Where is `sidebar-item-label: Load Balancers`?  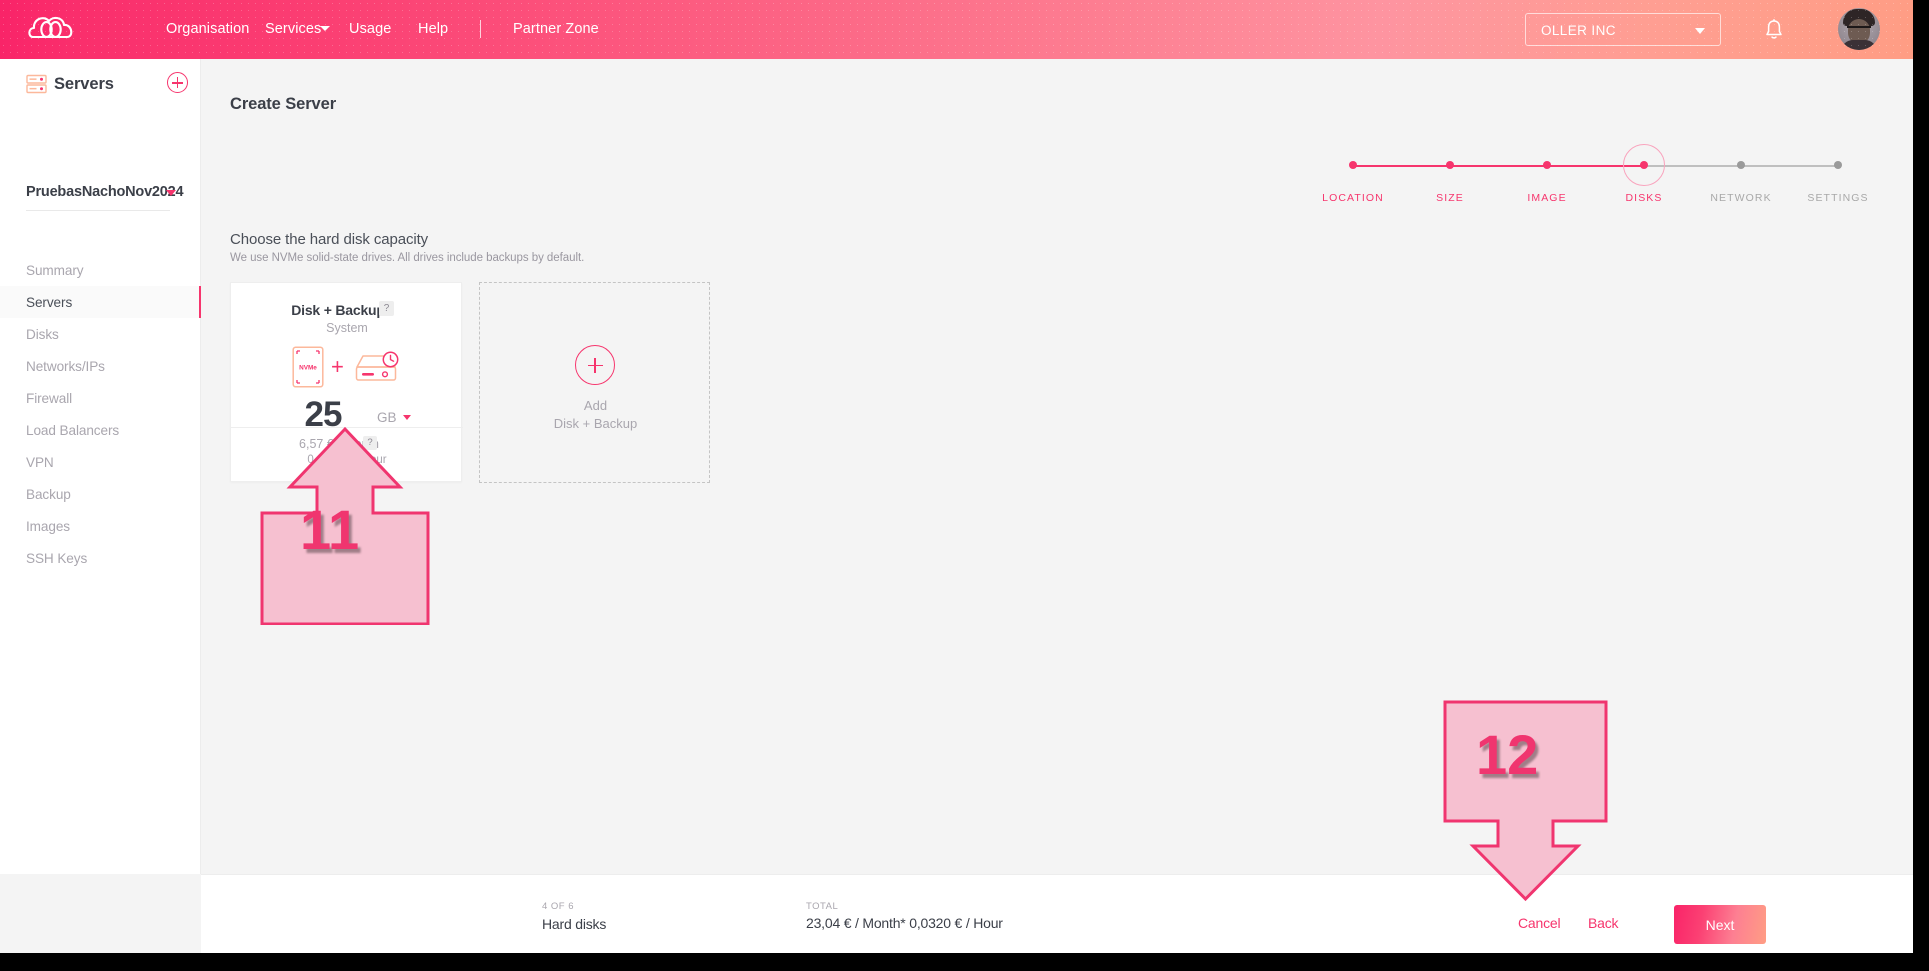 sidebar-item-label: Load Balancers is located at coordinates (73, 430).